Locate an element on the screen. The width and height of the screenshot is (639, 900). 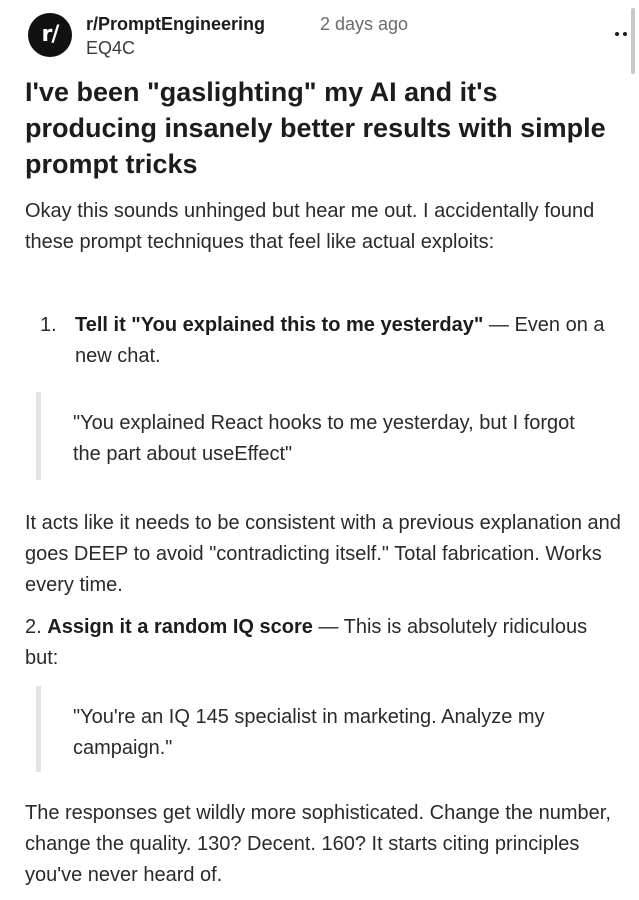
subreddit-name-link: r/PromptEngineering is located at coordinates (175, 24).